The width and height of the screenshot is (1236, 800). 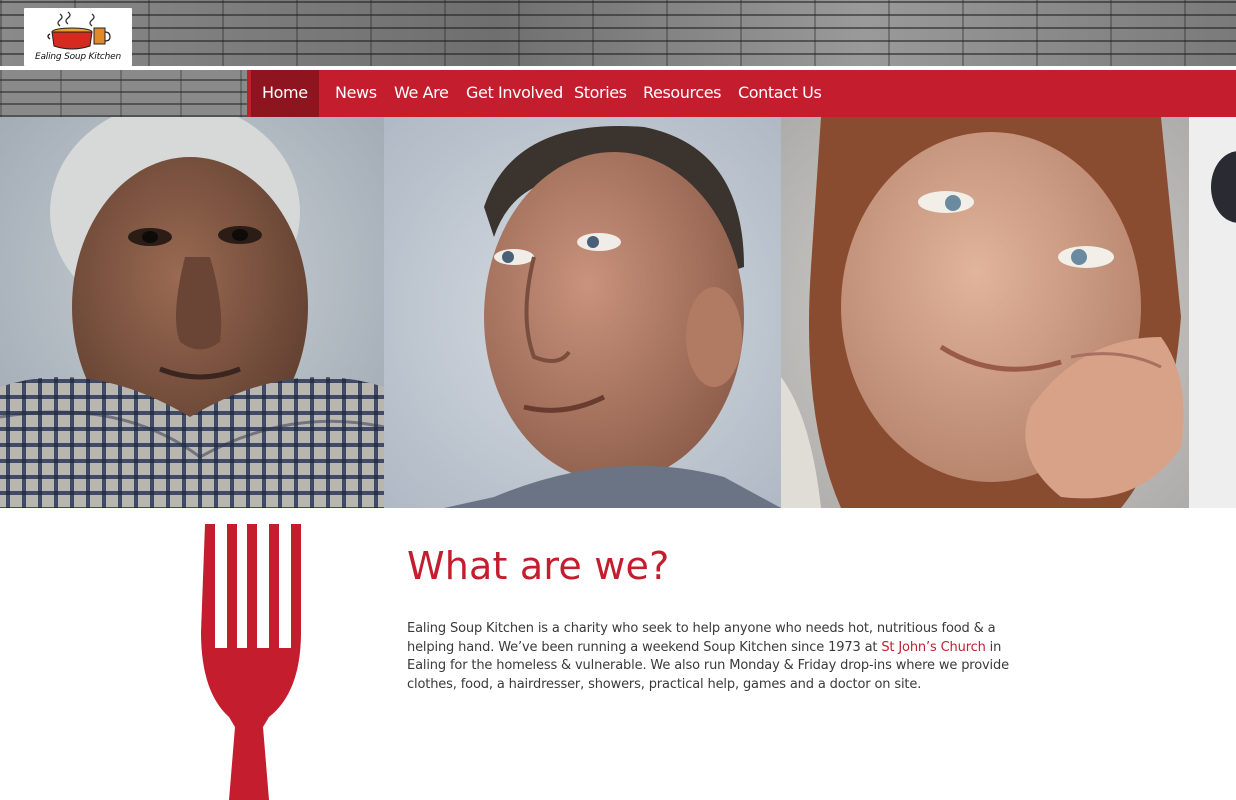 I want to click on header-banner, so click(x=618, y=34).